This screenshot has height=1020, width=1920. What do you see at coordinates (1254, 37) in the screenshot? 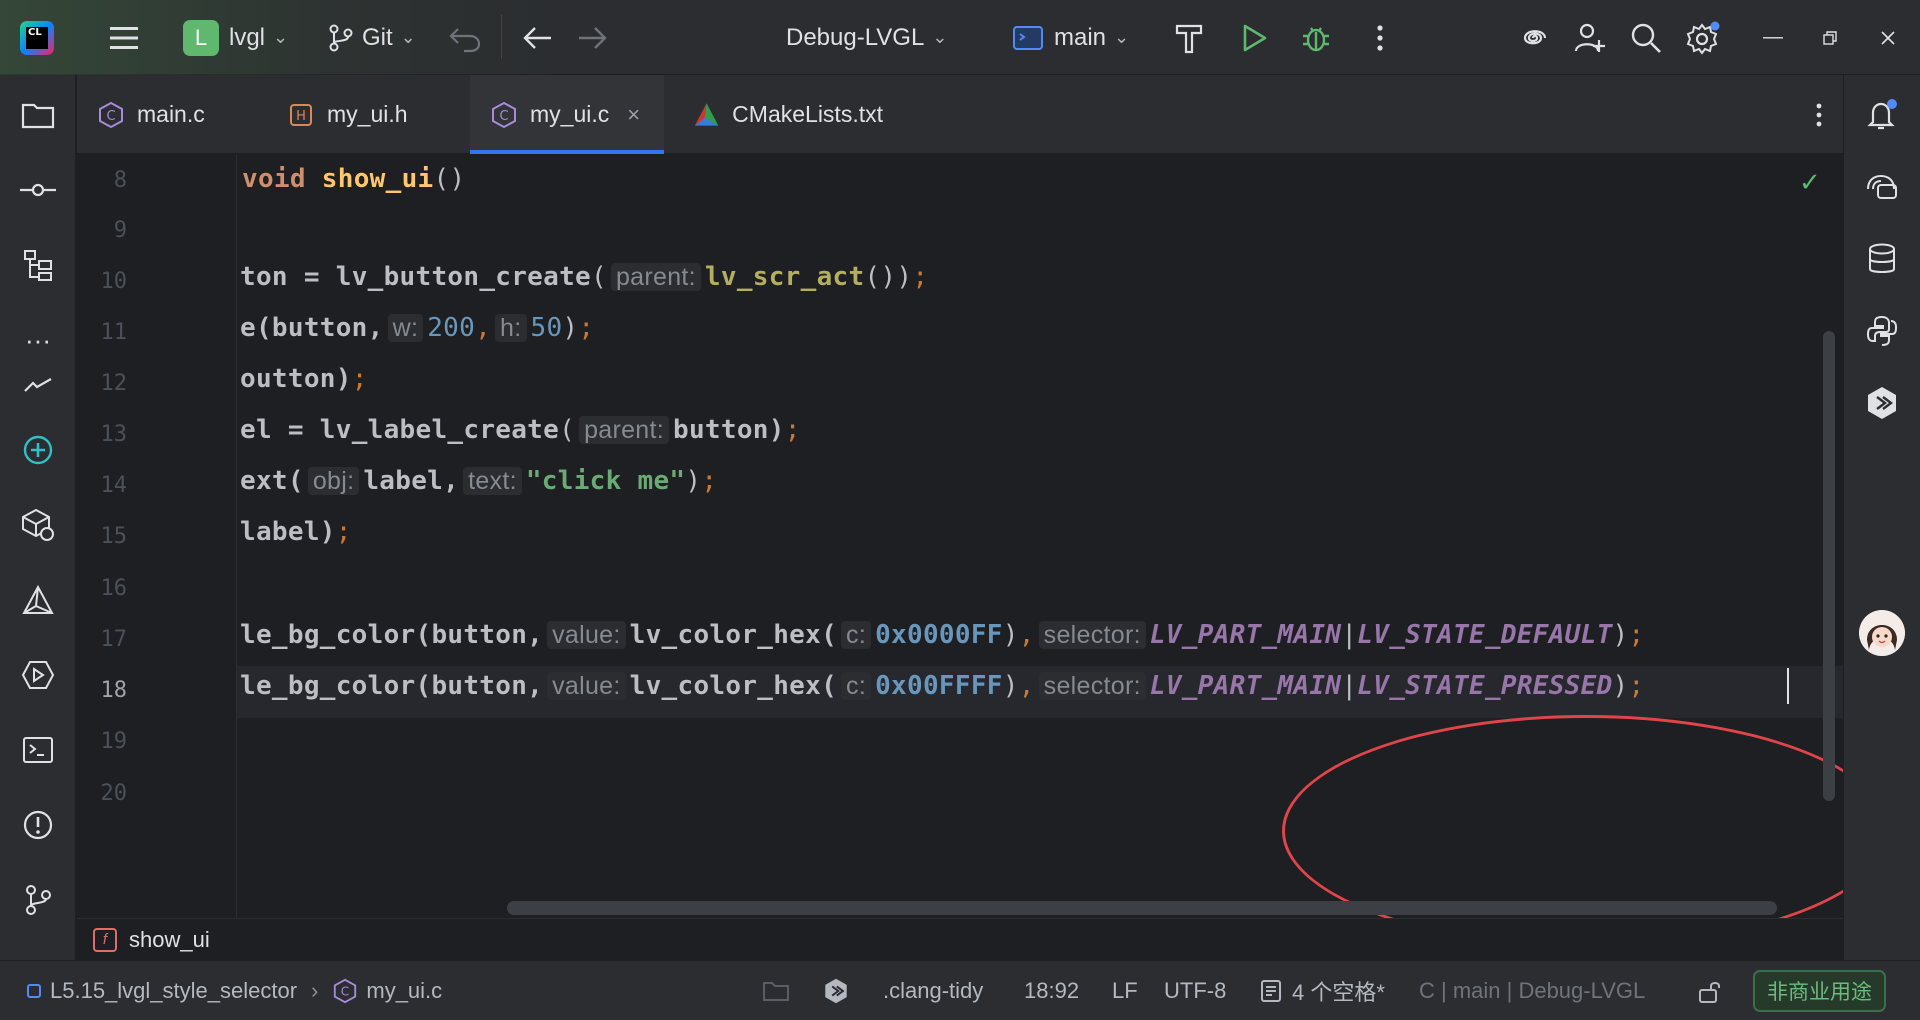
I see `run-button` at bounding box center [1254, 37].